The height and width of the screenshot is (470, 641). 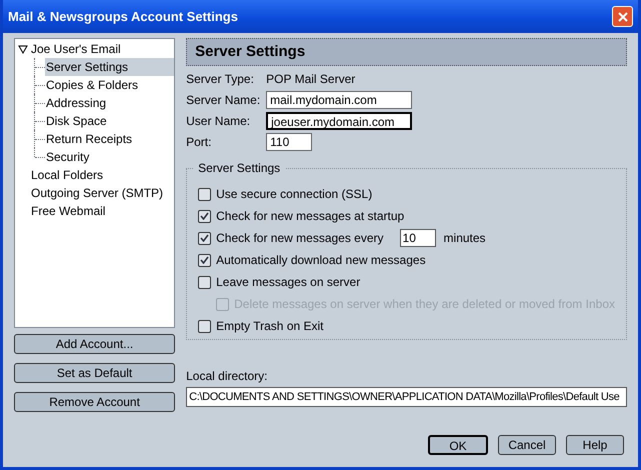 What do you see at coordinates (89, 139) in the screenshot?
I see `tree-item: Return Receipts` at bounding box center [89, 139].